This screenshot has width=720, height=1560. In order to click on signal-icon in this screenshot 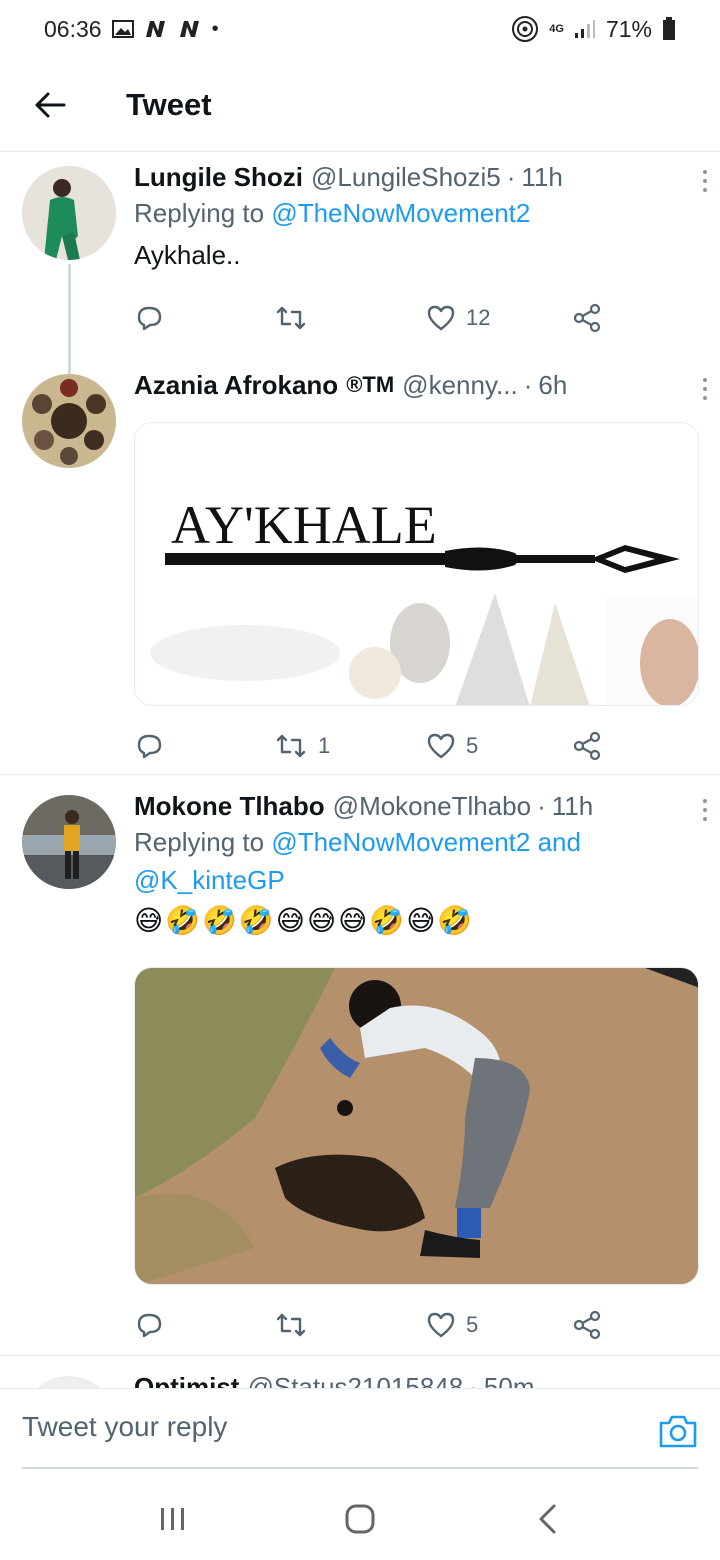, I will do `click(585, 29)`.